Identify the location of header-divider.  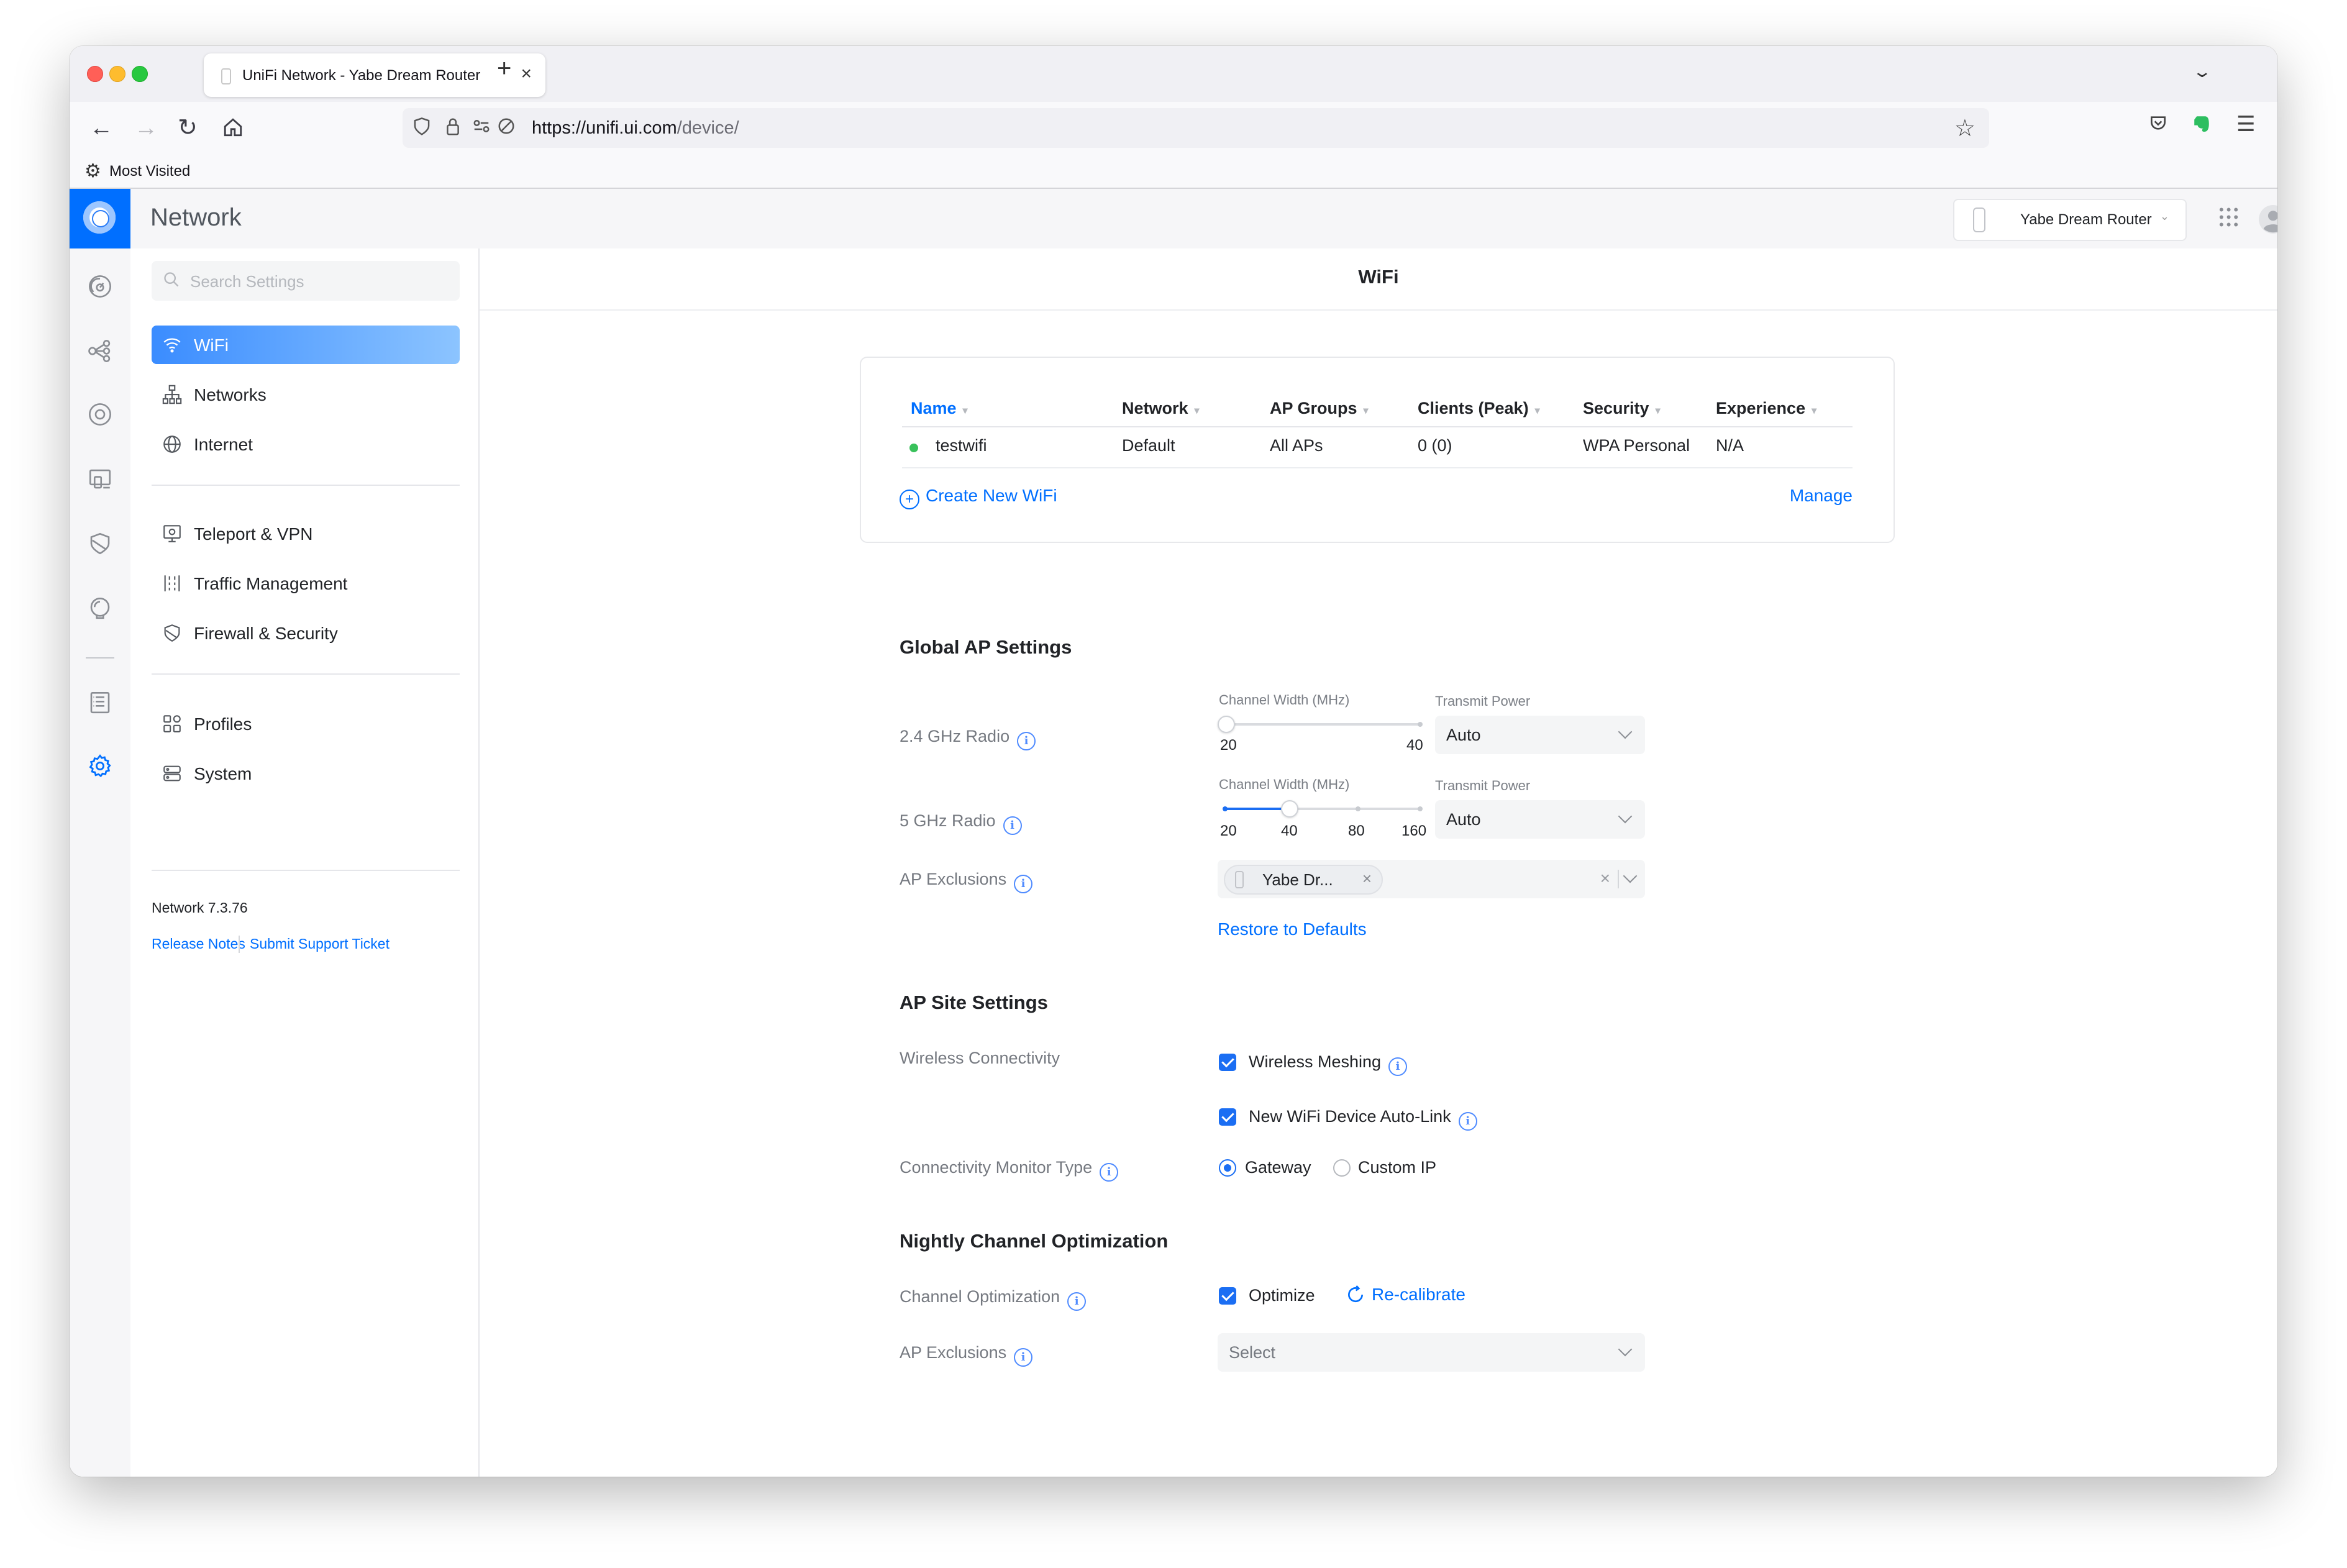
(1378, 426).